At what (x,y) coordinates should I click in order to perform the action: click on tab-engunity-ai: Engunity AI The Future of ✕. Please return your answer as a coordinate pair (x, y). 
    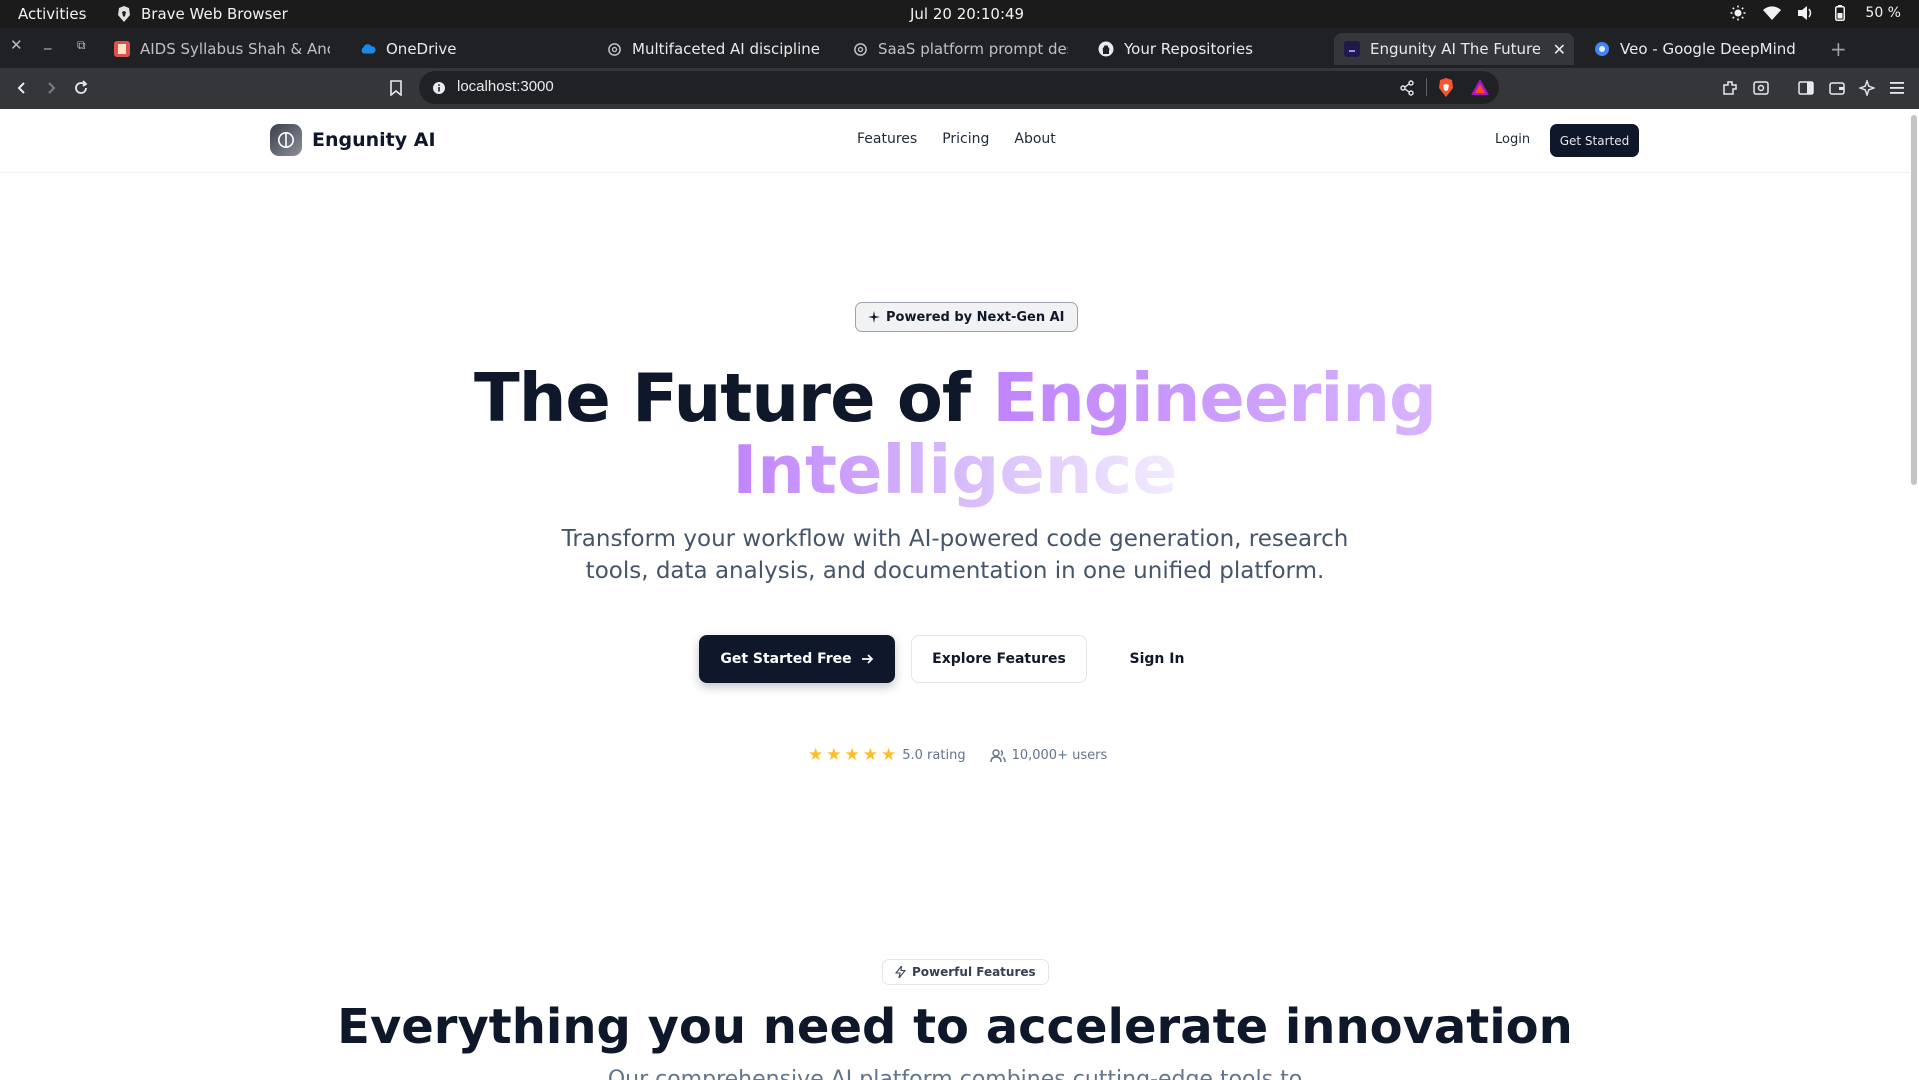
    Looking at the image, I should click on (1454, 49).